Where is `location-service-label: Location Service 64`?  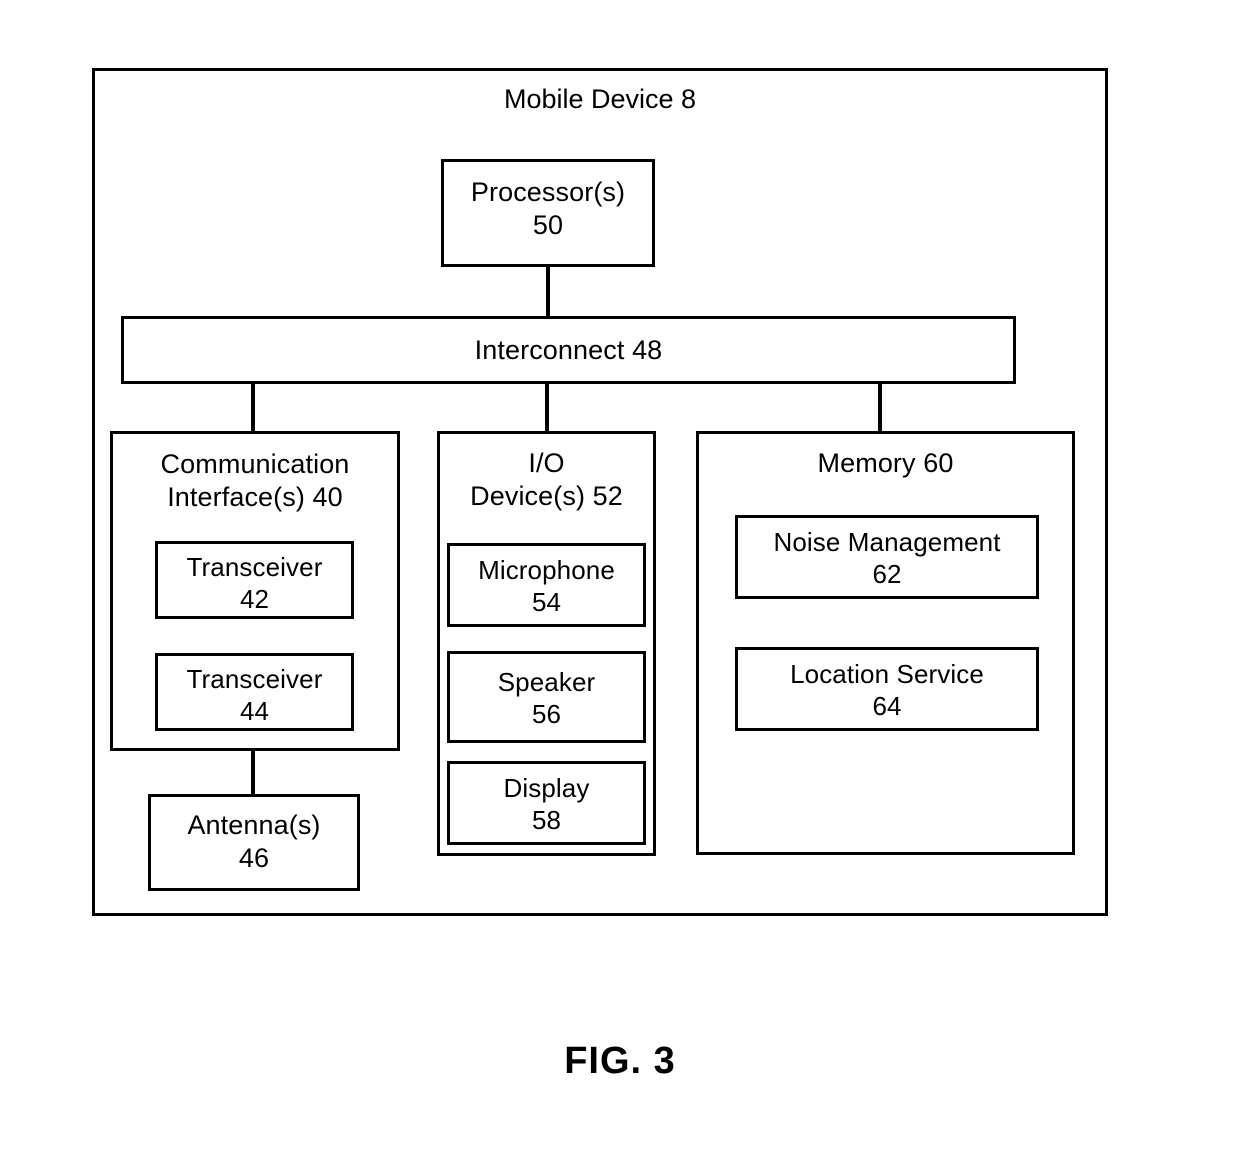 location-service-label: Location Service 64 is located at coordinates (887, 690).